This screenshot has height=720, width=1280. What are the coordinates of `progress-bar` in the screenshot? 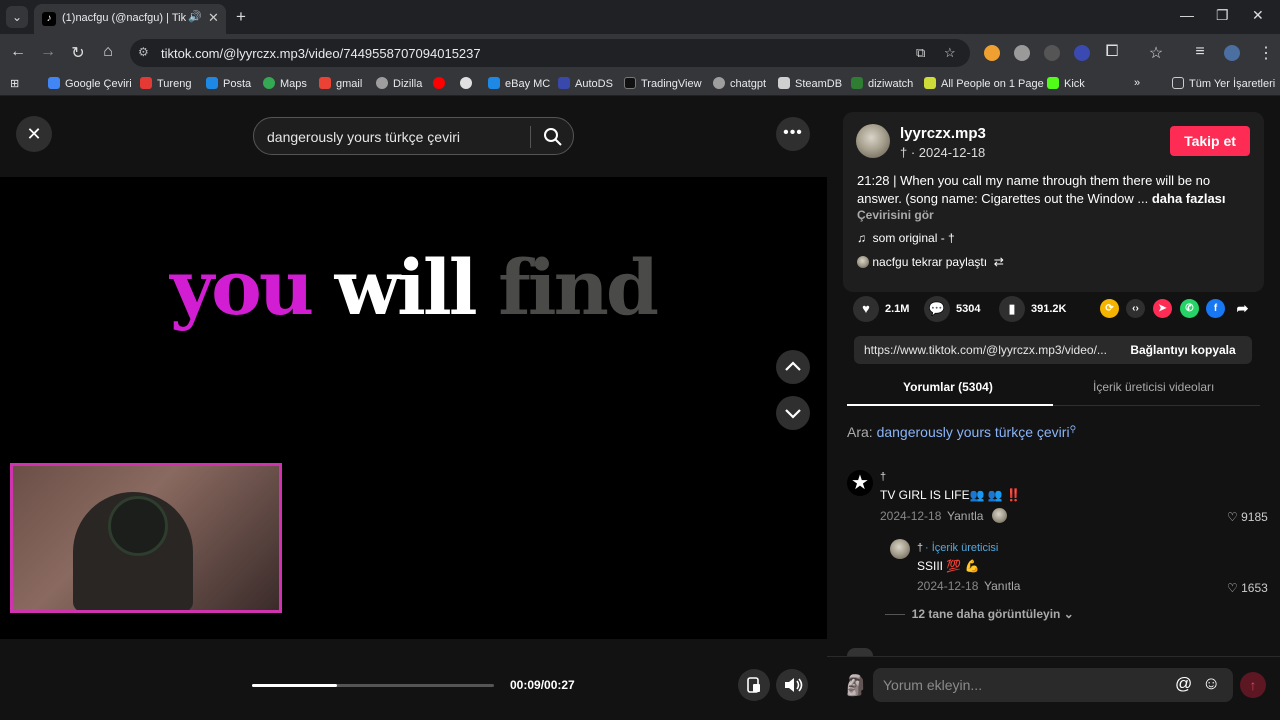 It's located at (373, 685).